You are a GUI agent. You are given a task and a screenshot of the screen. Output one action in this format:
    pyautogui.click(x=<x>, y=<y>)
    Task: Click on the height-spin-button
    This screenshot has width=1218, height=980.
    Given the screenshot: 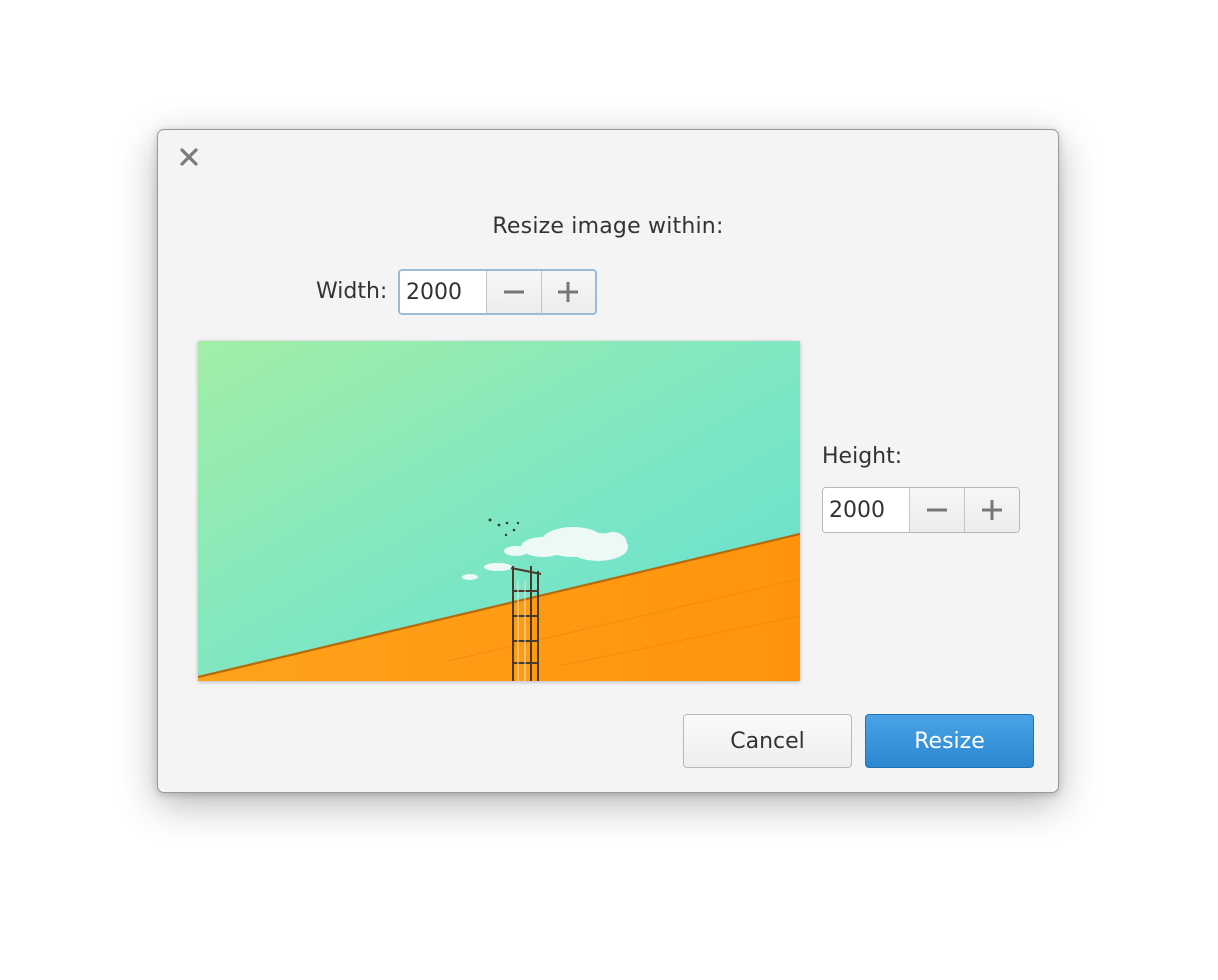 What is the action you would take?
    pyautogui.click(x=921, y=510)
    